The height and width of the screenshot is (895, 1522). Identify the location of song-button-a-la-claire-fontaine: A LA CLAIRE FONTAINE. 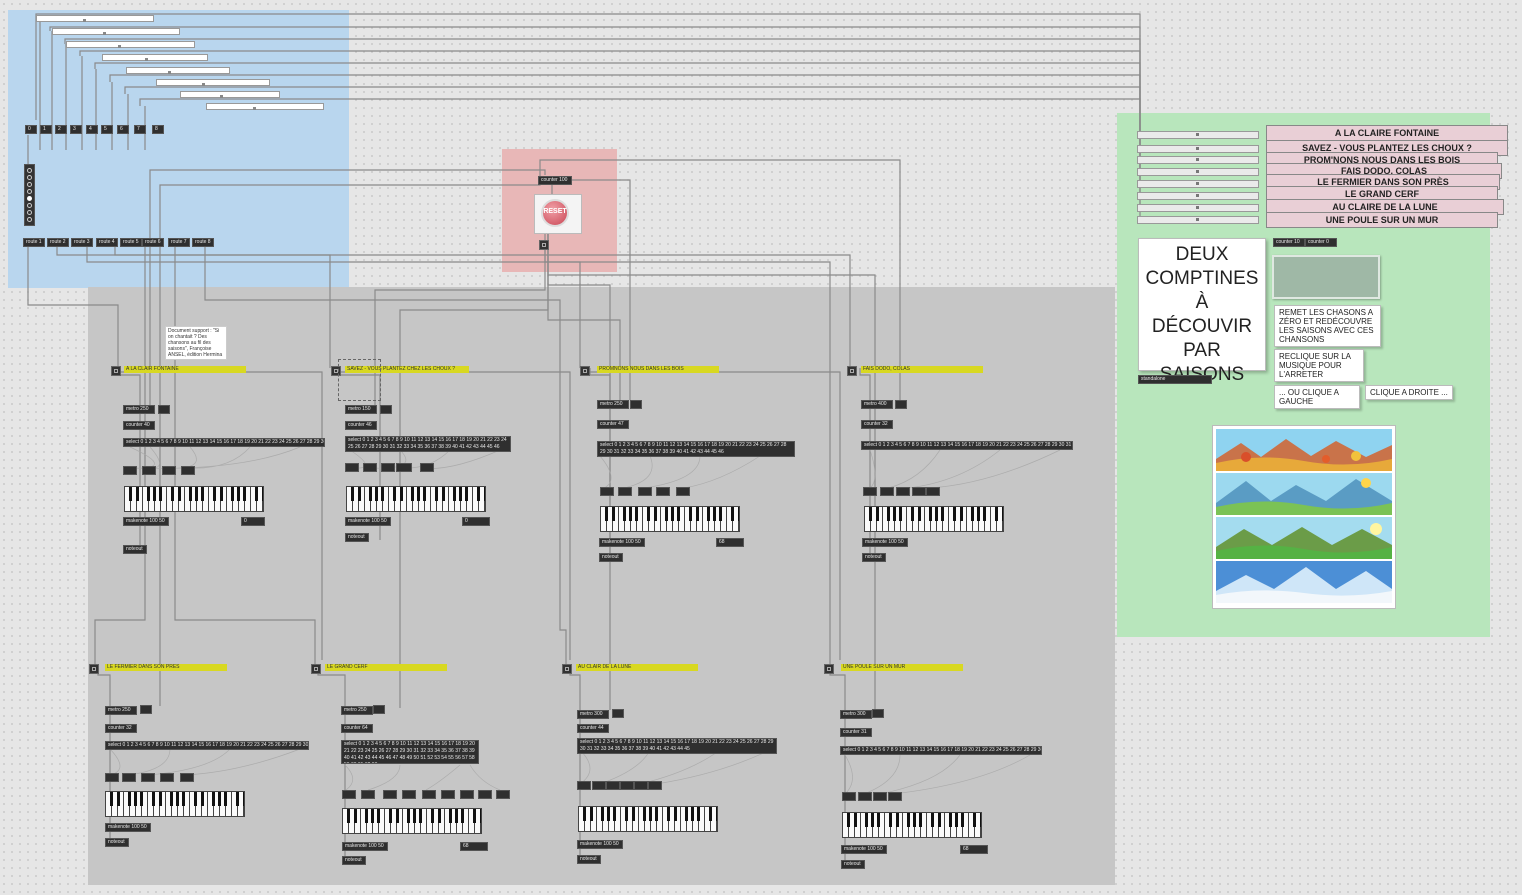
(1387, 133).